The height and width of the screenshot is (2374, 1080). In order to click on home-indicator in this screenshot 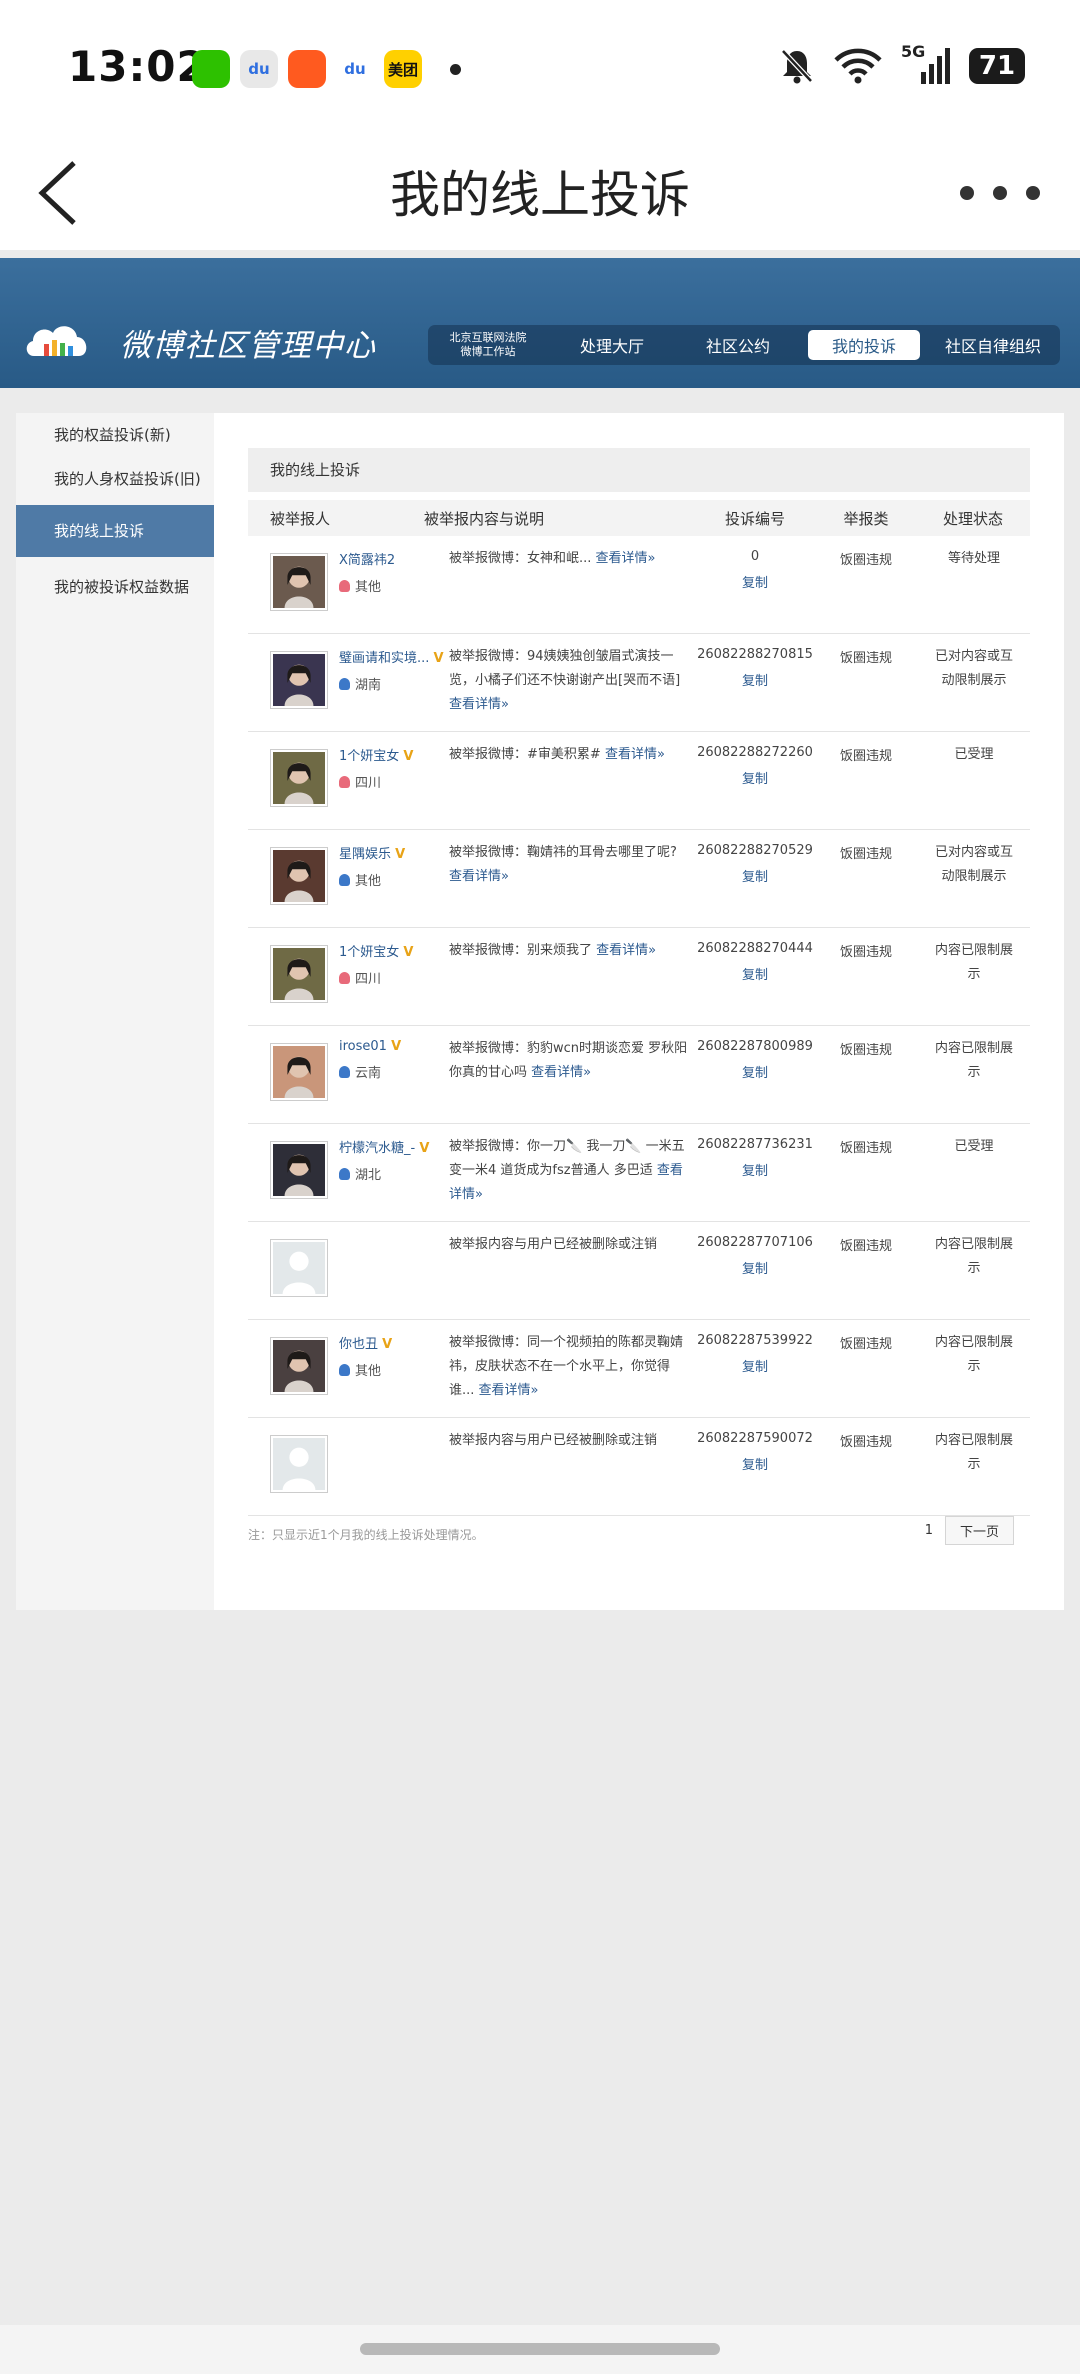, I will do `click(540, 2349)`.